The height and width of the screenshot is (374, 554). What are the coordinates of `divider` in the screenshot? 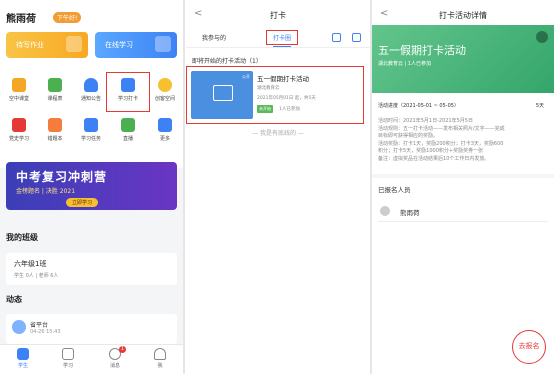 It's located at (184, 187).